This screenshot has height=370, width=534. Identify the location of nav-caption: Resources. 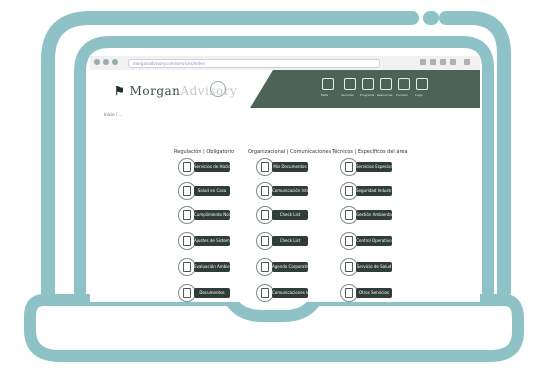
(385, 95).